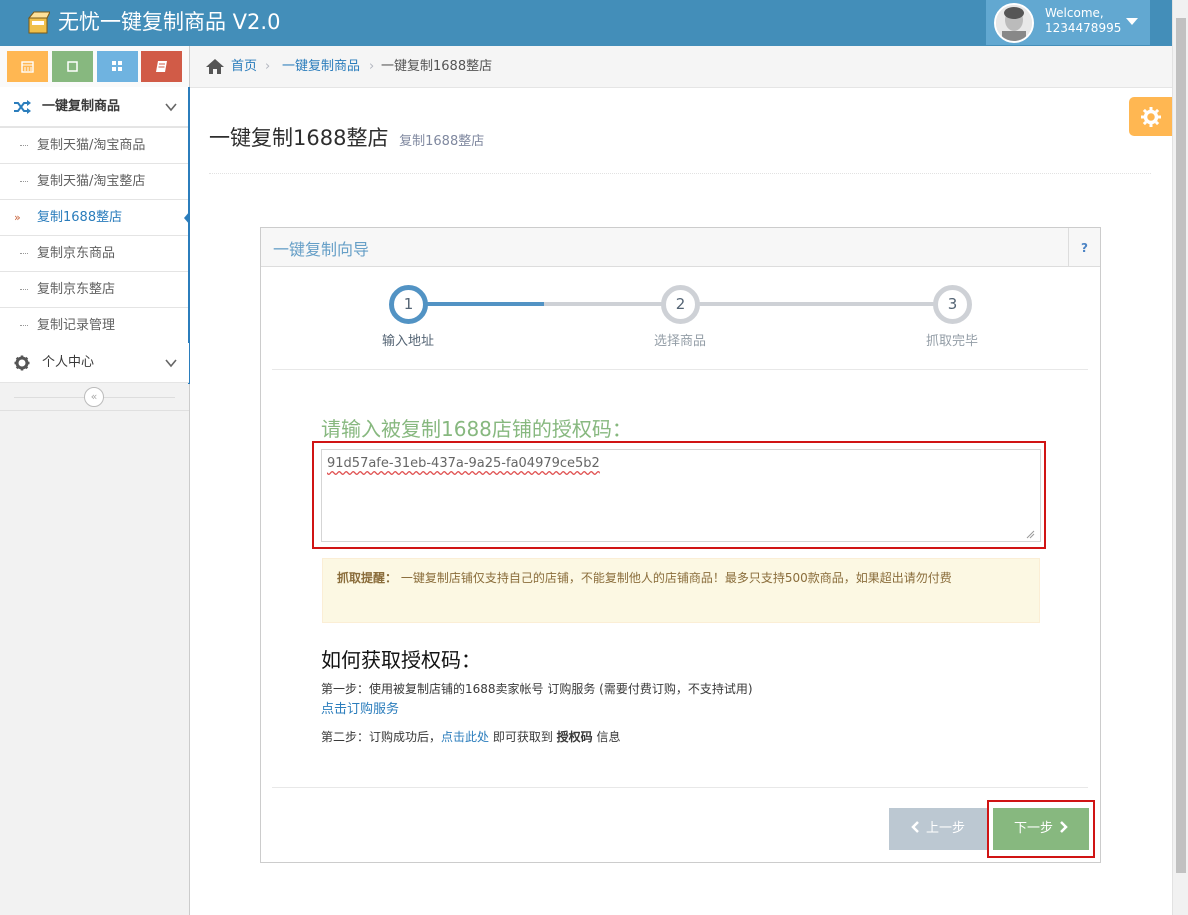  Describe the element at coordinates (215, 66) in the screenshot. I see `home-icon` at that location.